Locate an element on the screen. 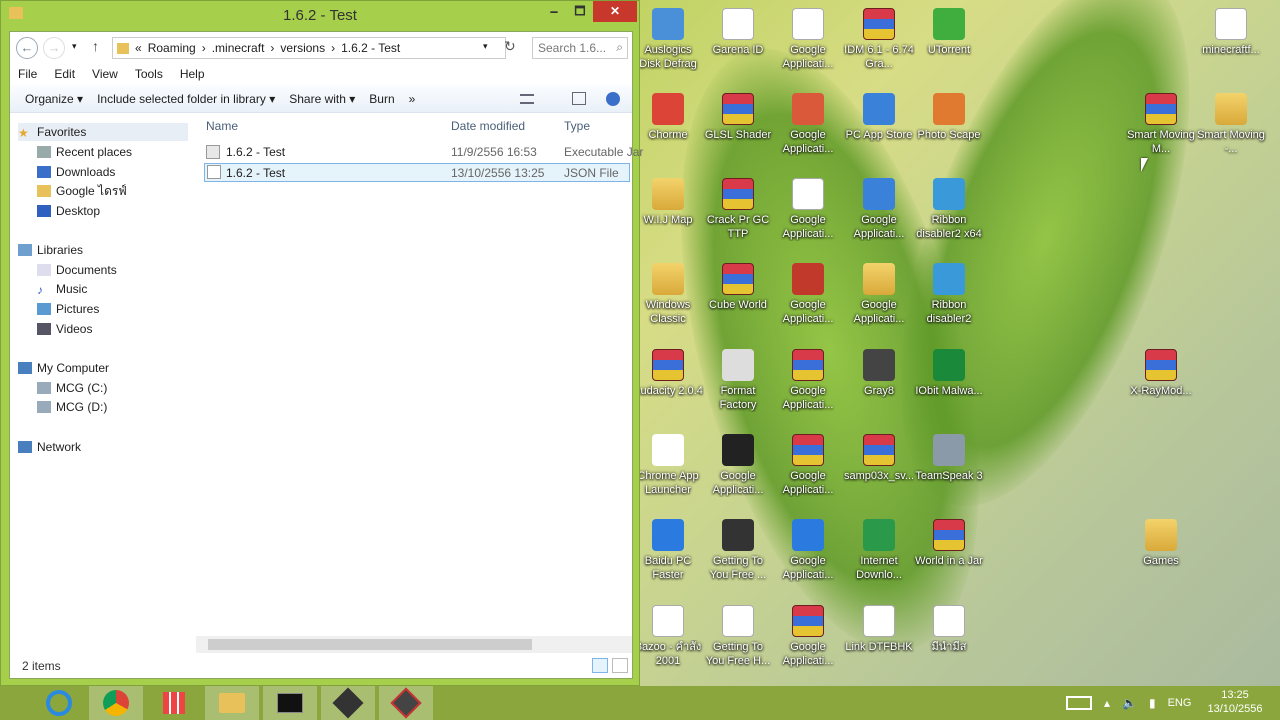 The height and width of the screenshot is (720, 1280). desktop-shortcut: Garena ID is located at coordinates (738, 32).